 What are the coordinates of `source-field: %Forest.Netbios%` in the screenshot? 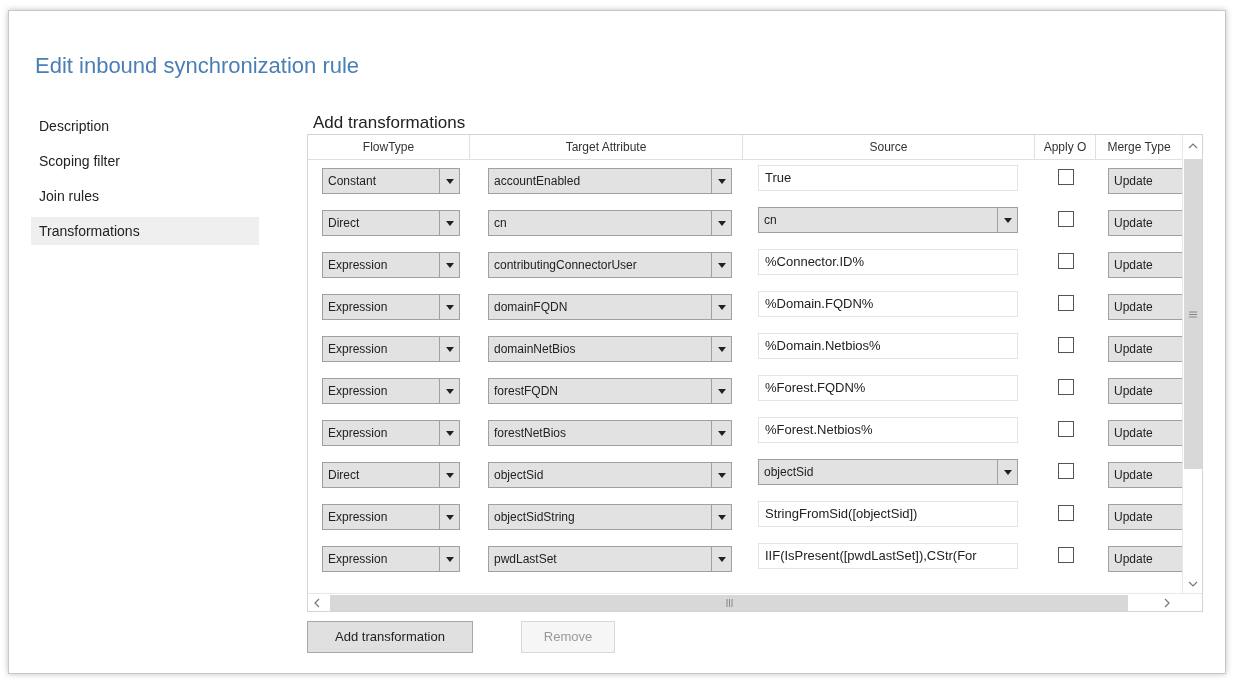 It's located at (888, 430).